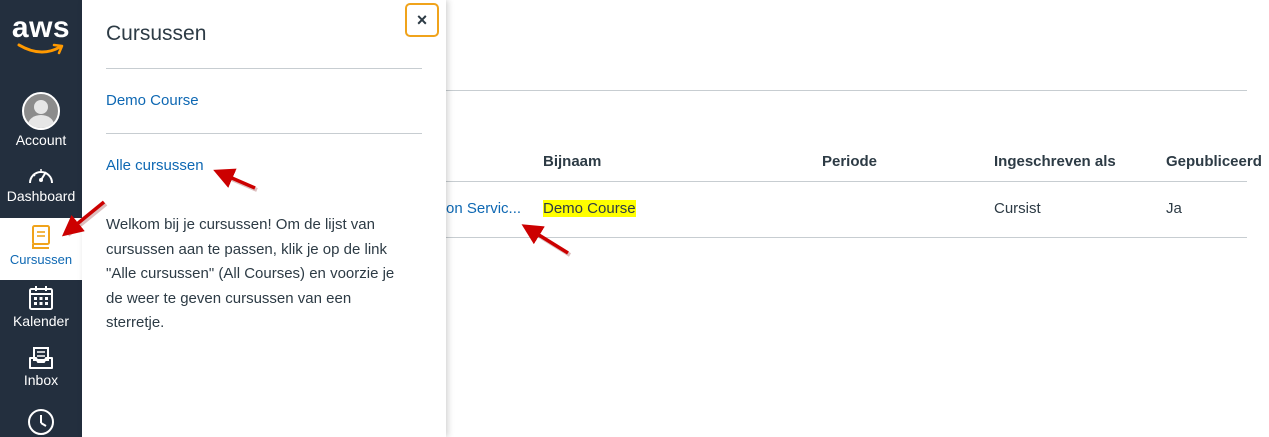 Image resolution: width=1269 pixels, height=437 pixels. I want to click on header-divider, so click(846, 90).